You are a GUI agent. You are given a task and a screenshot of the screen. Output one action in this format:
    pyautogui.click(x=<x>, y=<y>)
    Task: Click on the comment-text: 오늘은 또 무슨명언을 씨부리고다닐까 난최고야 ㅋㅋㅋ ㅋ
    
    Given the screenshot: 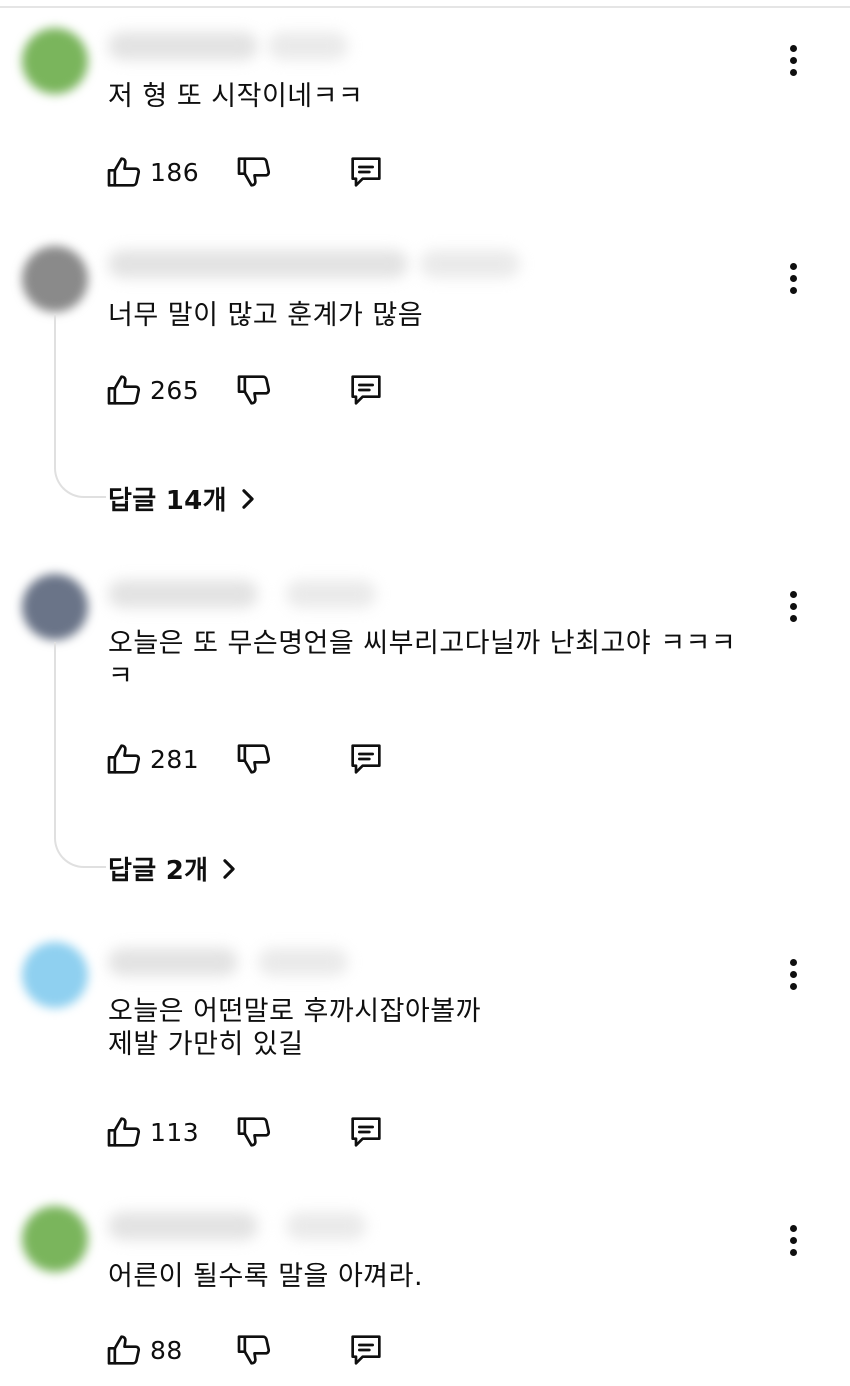 What is the action you would take?
    pyautogui.click(x=422, y=660)
    